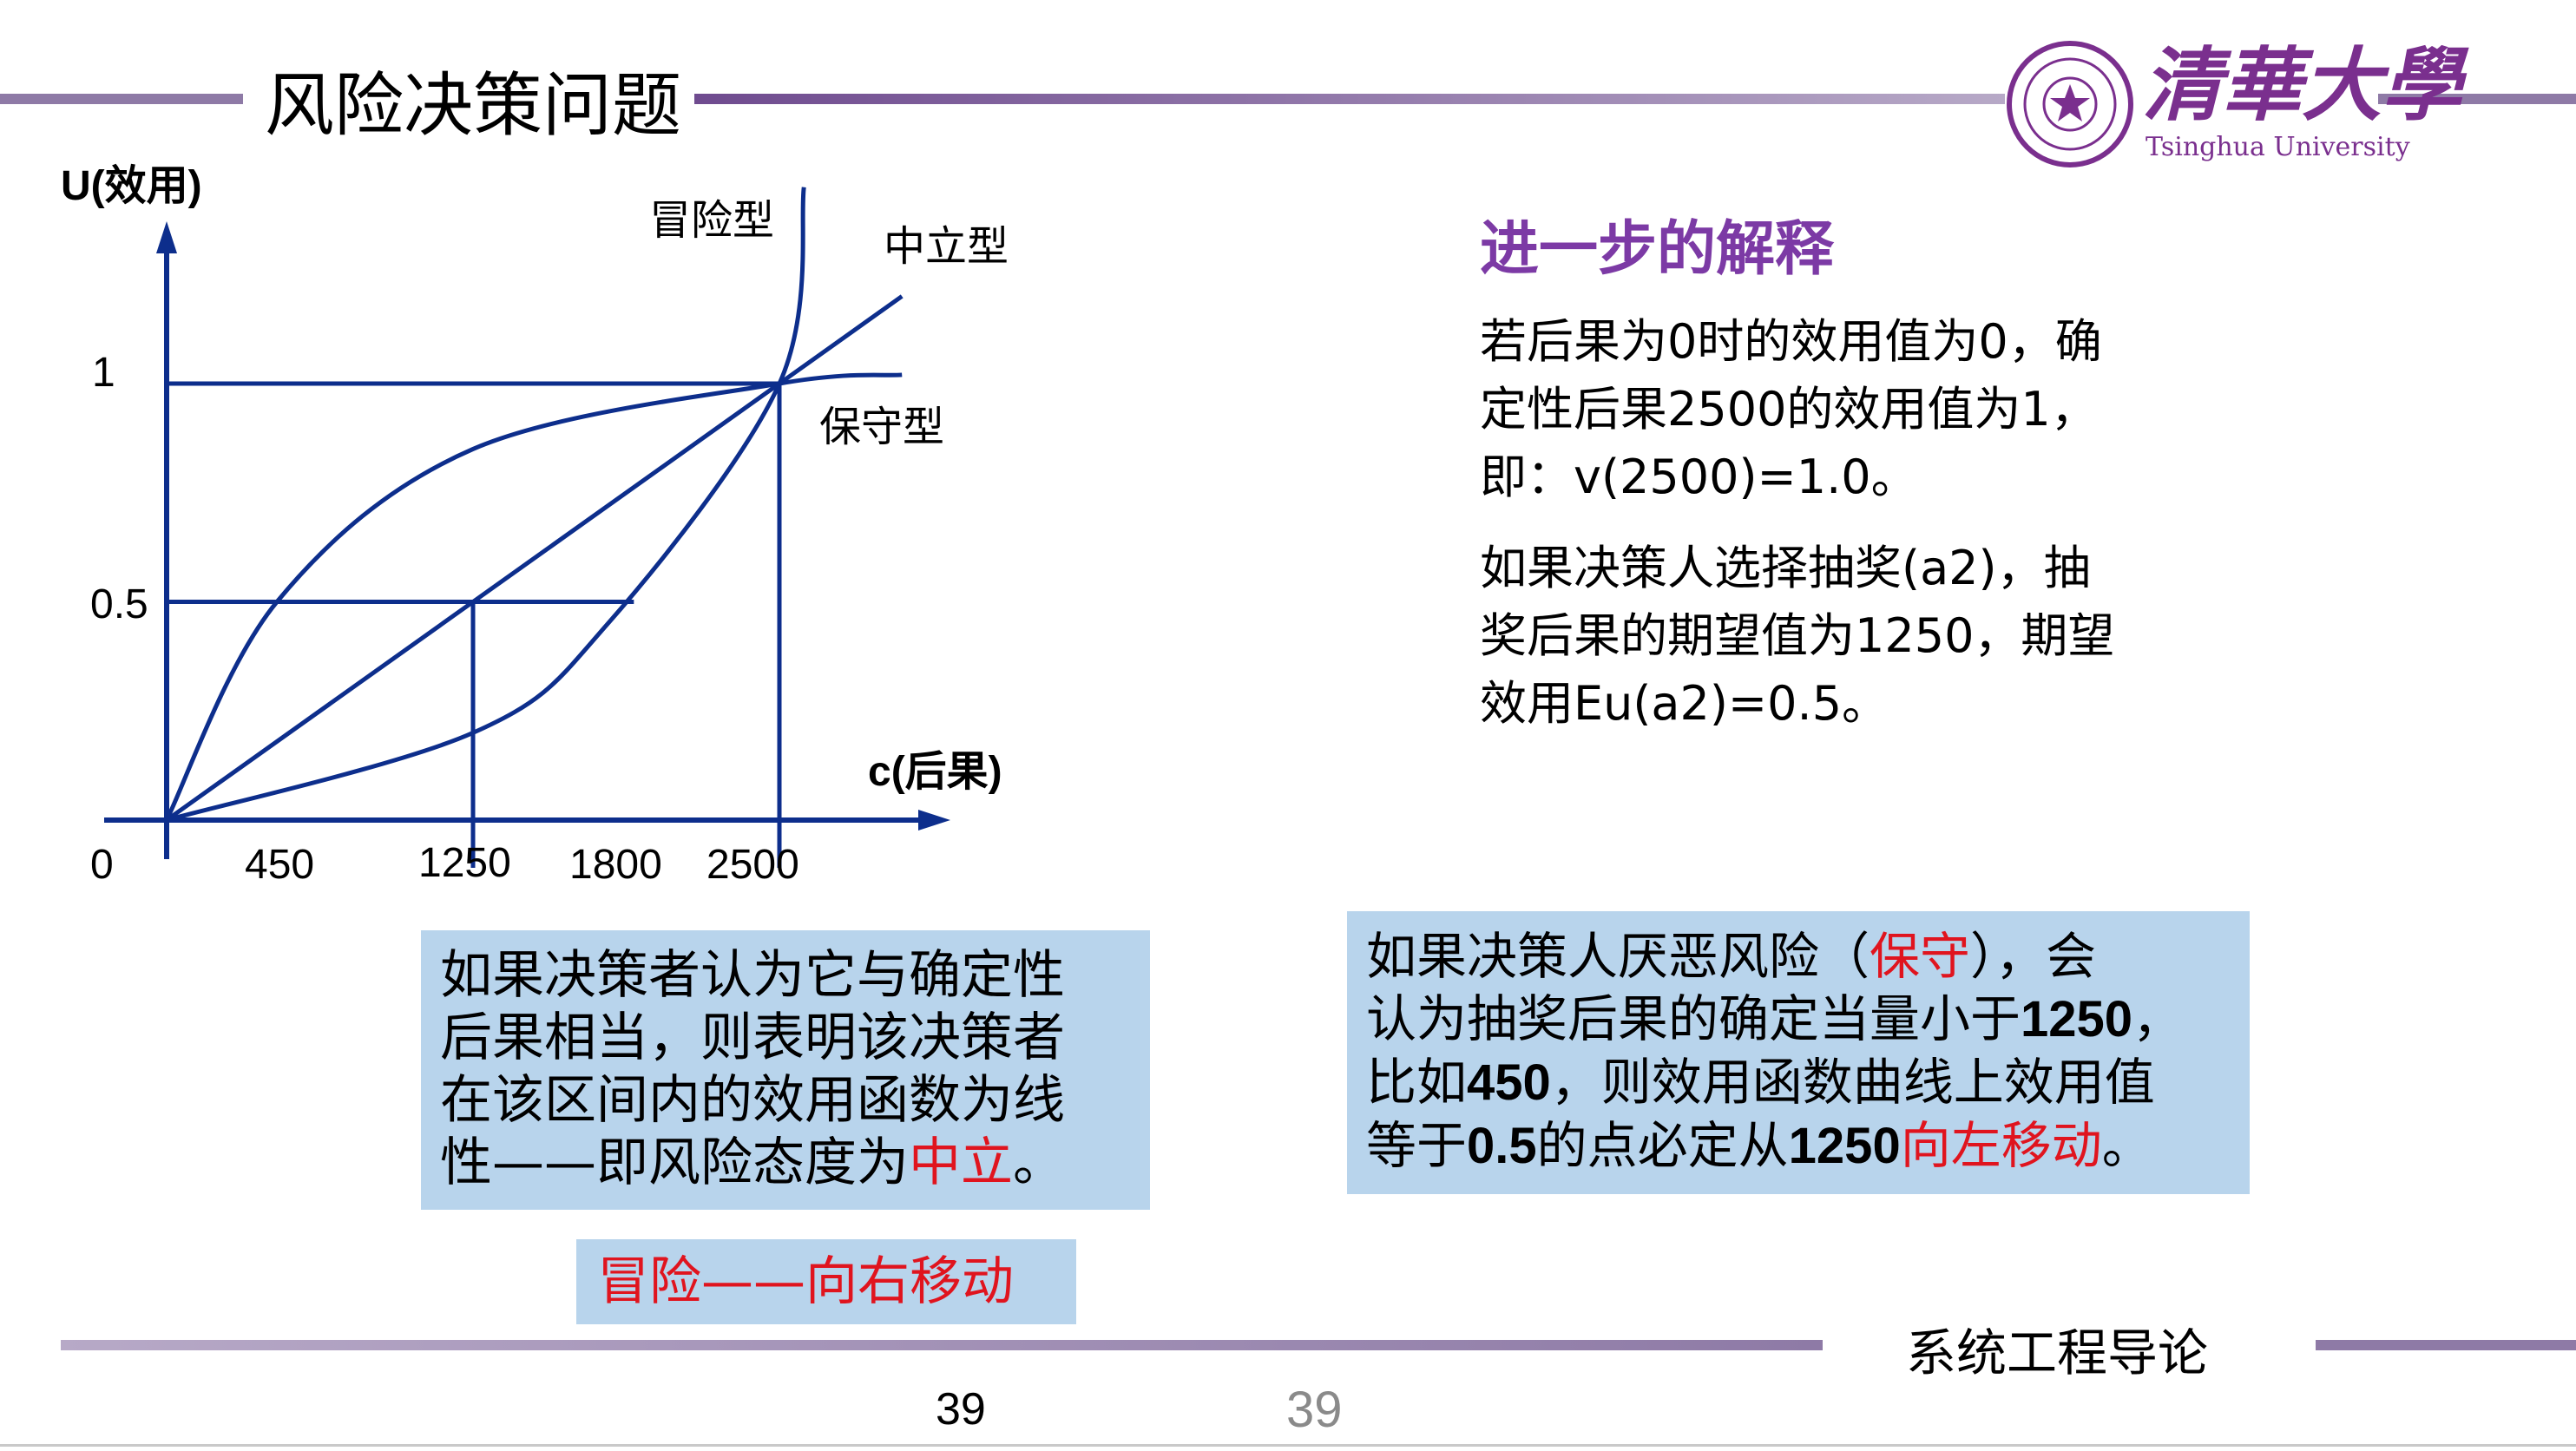  Describe the element at coordinates (2077, 1019) in the screenshot. I see `averse-l2-bold: 1250` at that location.